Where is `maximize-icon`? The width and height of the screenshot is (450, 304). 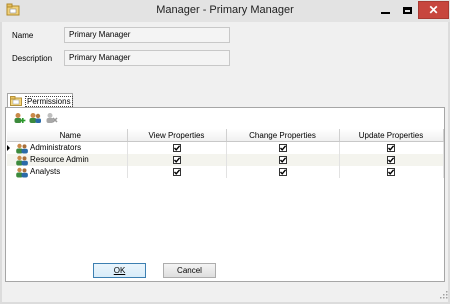
maximize-icon is located at coordinates (407, 10).